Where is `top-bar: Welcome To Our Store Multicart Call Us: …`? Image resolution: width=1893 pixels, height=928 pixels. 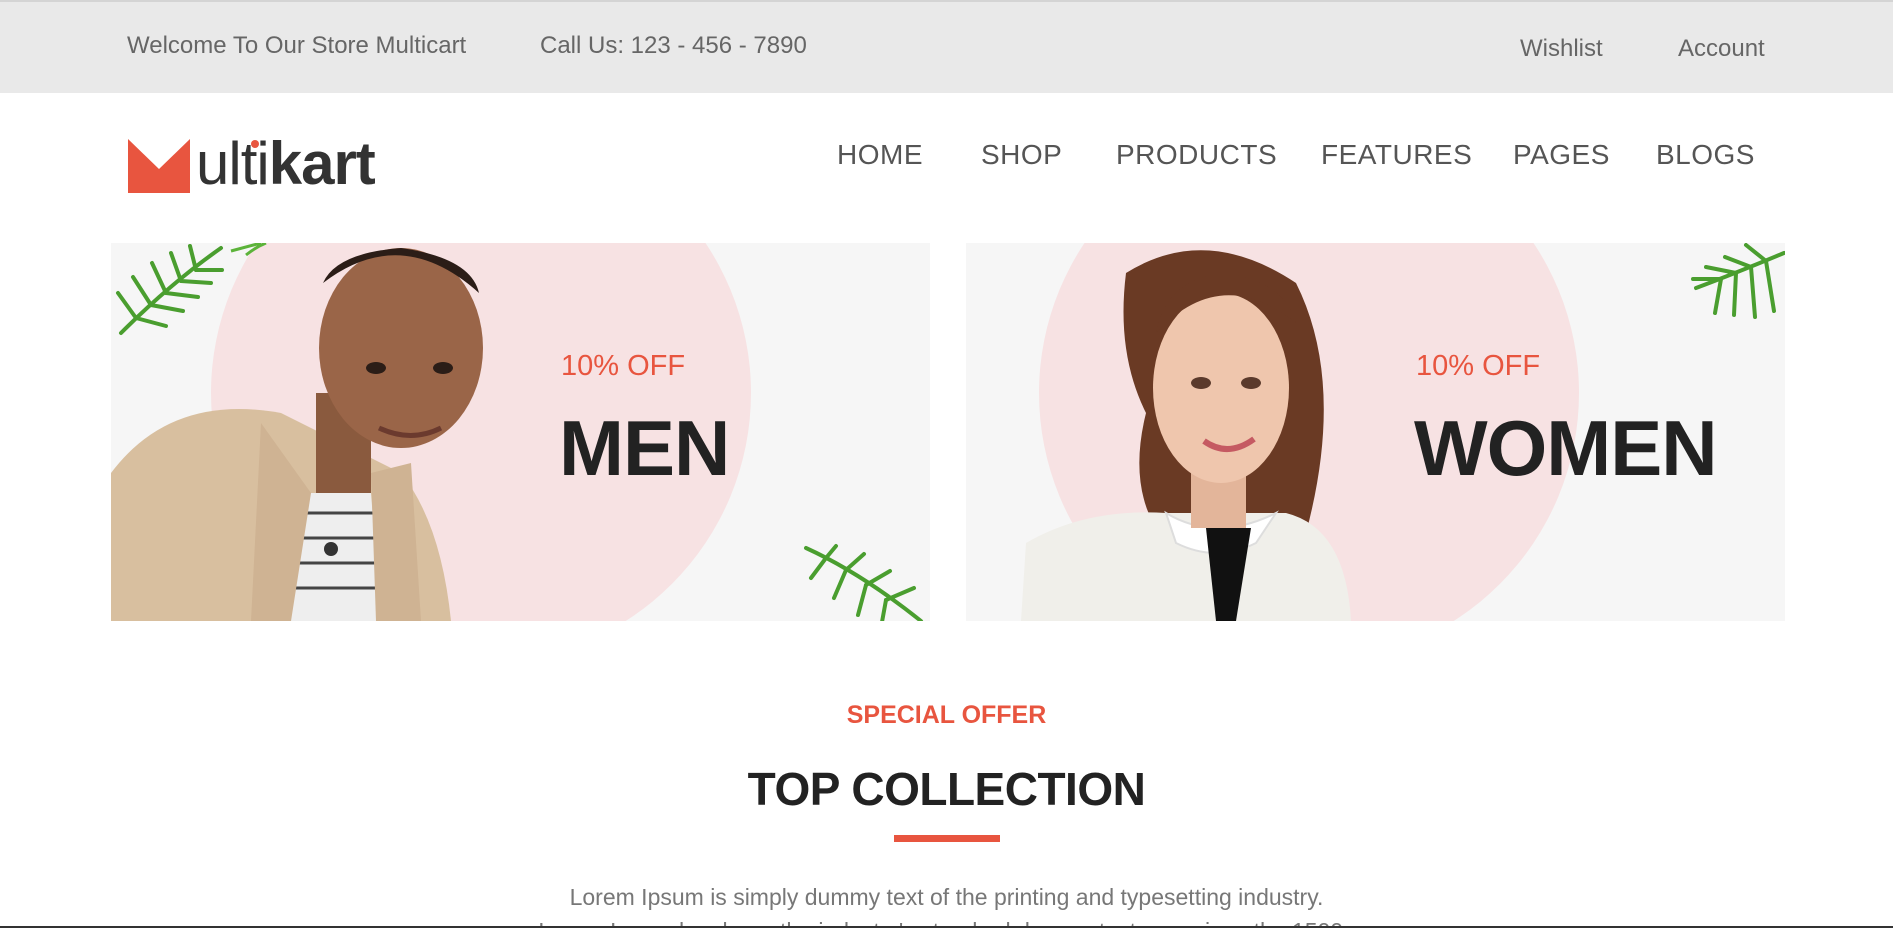 top-bar: Welcome To Our Store Multicart Call Us: … is located at coordinates (946, 46).